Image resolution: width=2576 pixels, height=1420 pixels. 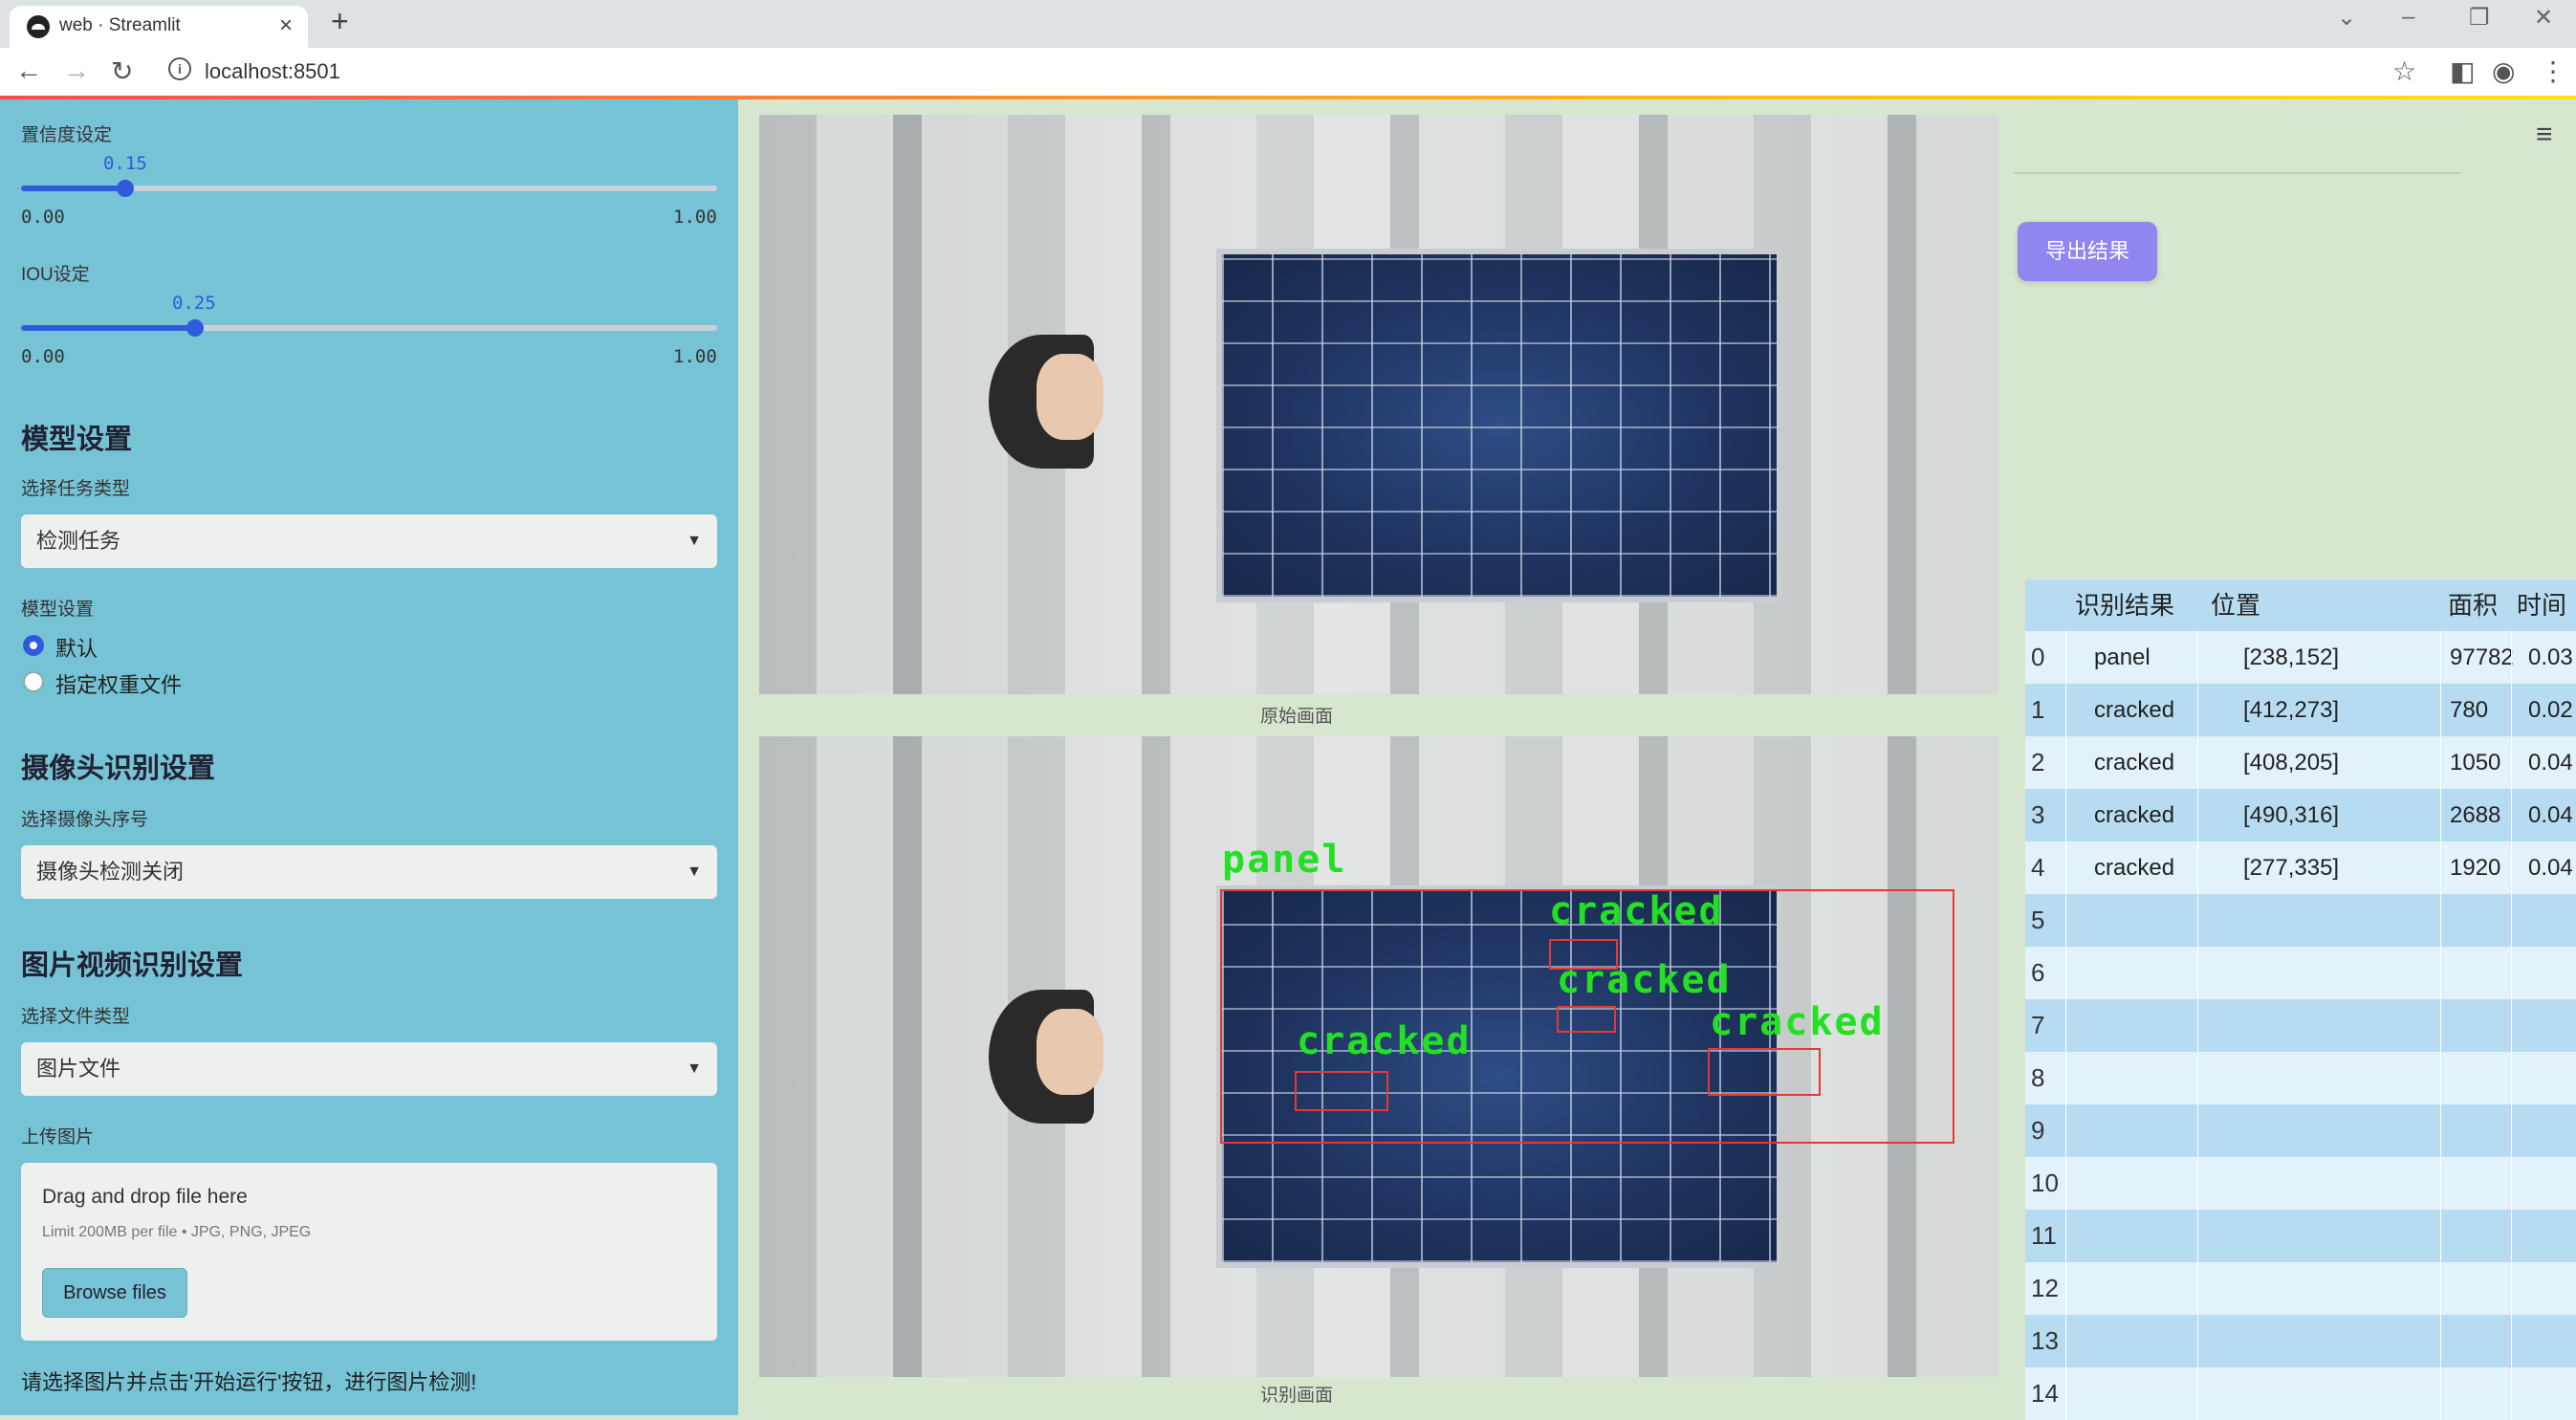 What do you see at coordinates (2550, 868) in the screenshot?
I see `cell-time: 0.04` at bounding box center [2550, 868].